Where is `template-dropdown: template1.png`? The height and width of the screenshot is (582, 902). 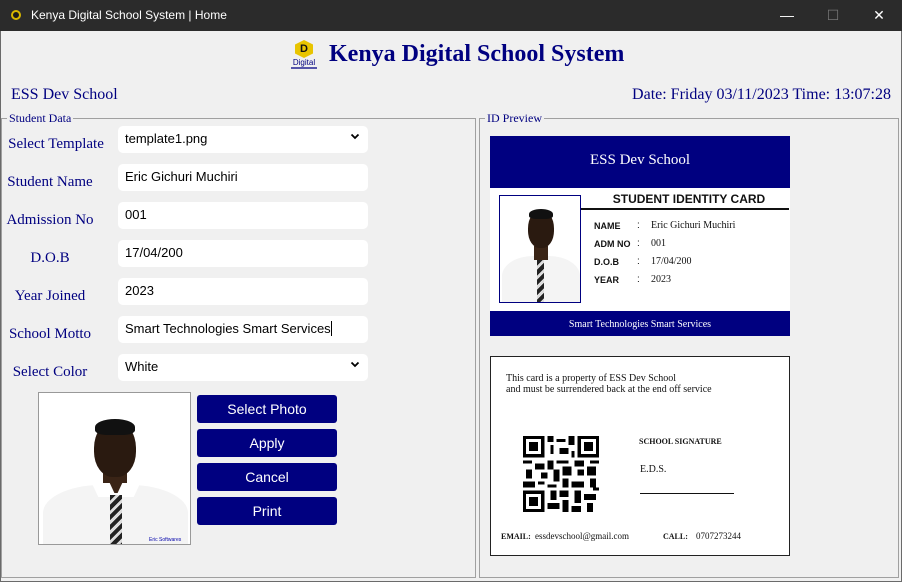 template-dropdown: template1.png is located at coordinates (243, 139).